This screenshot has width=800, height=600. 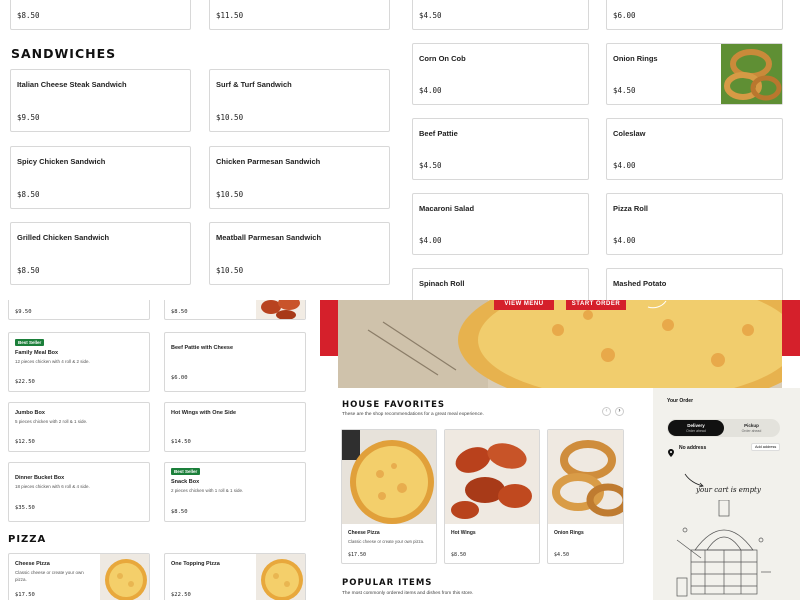 I want to click on item-name: Snack Box, so click(x=185, y=482).